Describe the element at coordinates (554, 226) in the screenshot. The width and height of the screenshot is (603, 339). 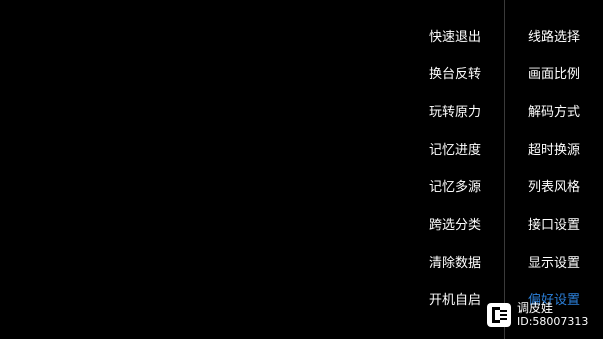
I see `menu-item-api-settings: 接口设置` at that location.